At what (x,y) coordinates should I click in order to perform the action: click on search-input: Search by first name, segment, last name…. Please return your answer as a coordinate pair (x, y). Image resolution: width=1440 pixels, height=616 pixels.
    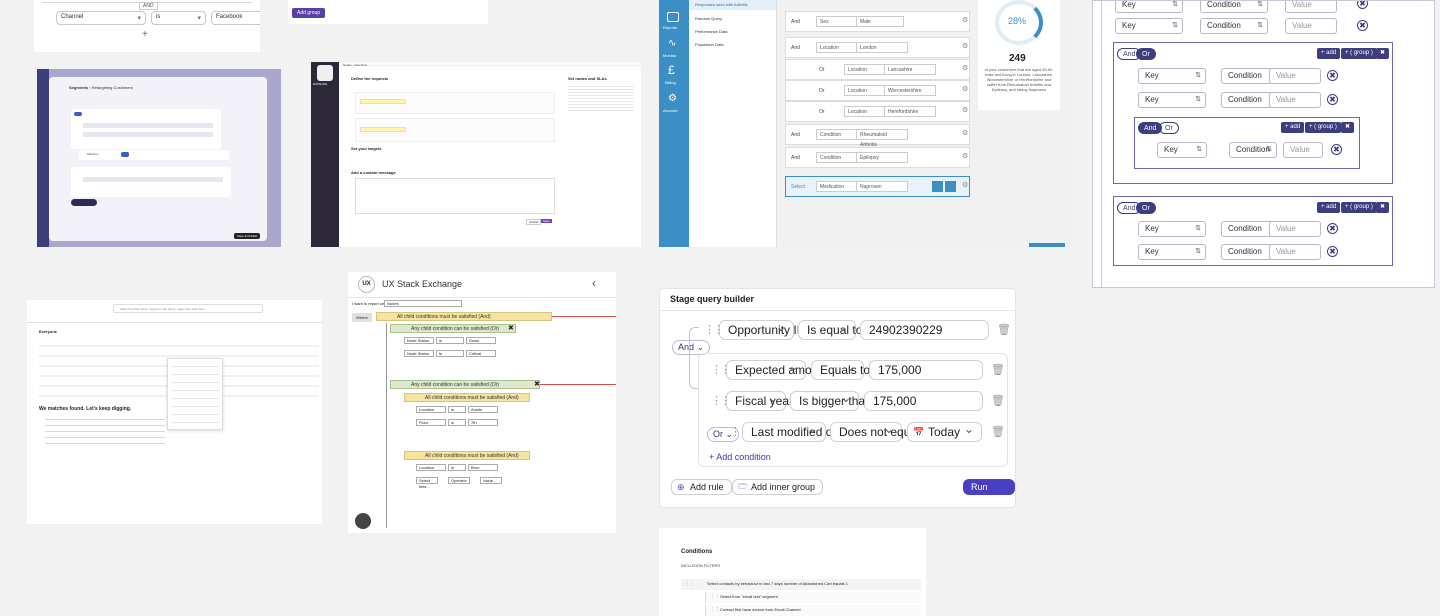
    Looking at the image, I should click on (188, 308).